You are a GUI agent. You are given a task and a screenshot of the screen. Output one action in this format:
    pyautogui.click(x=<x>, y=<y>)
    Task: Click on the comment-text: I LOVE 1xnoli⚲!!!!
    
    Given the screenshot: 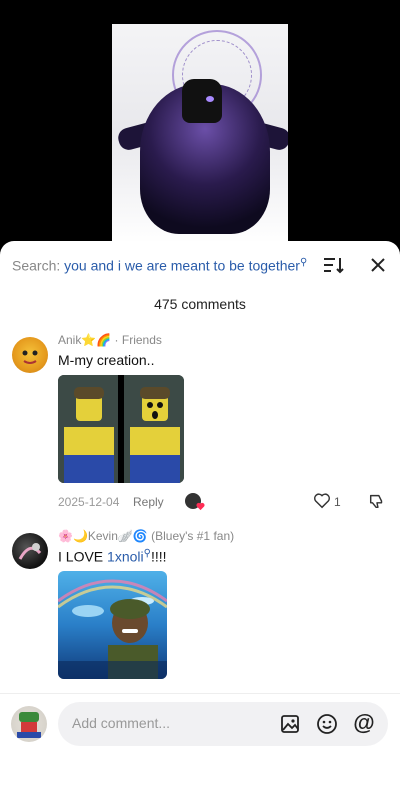 What is the action you would take?
    pyautogui.click(x=112, y=556)
    